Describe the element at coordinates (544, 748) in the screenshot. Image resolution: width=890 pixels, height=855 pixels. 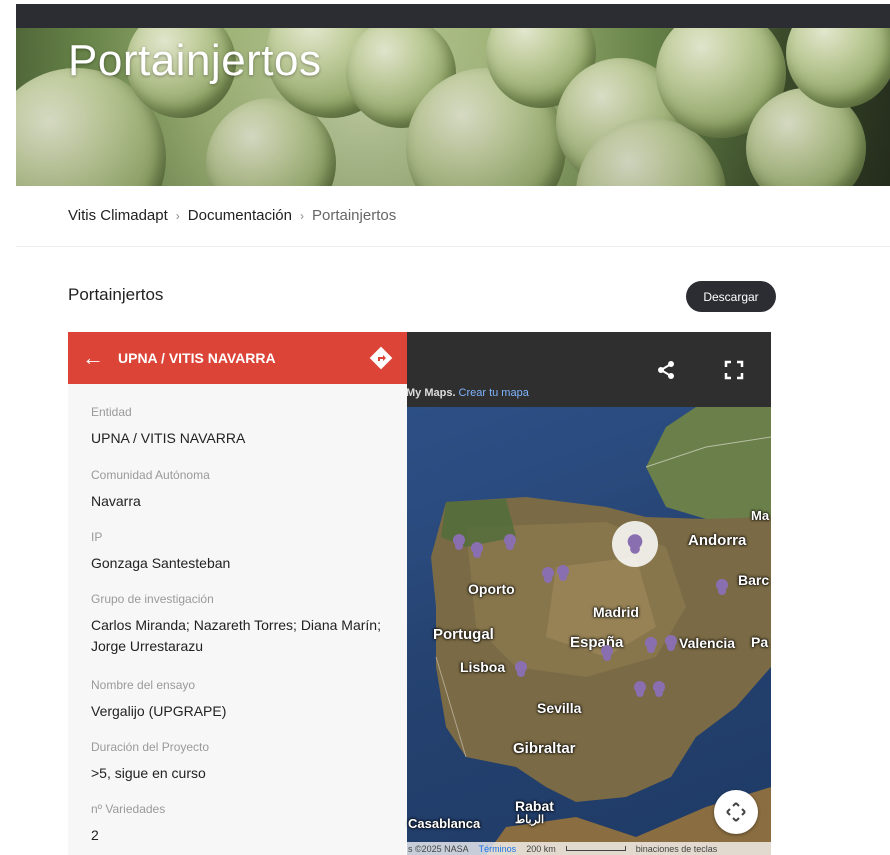
I see `map-label-gibraltar: Gibraltar` at that location.